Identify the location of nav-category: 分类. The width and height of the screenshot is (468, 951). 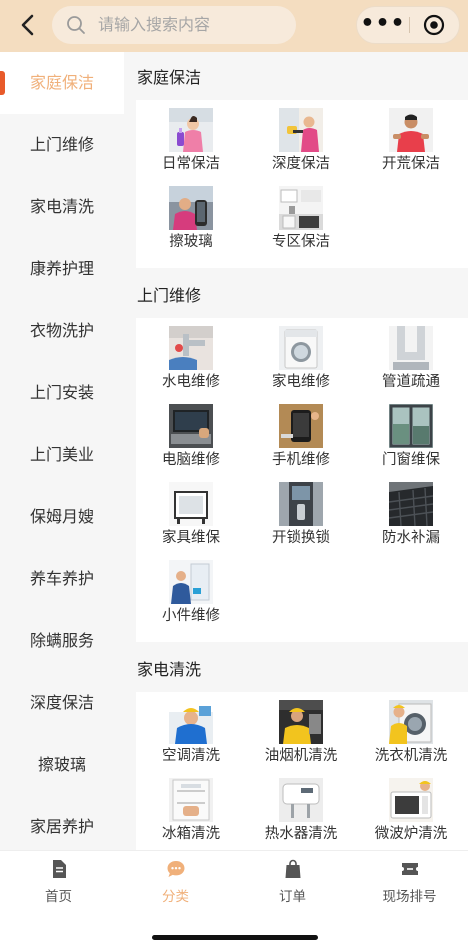
(175, 882).